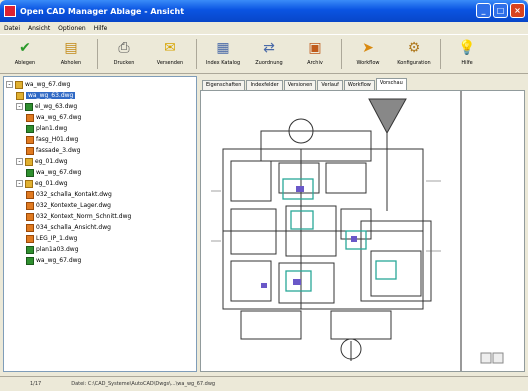 The image size is (528, 391). Describe the element at coordinates (57, 238) in the screenshot. I see `tree-node-label: LEG_IP_1.dwg` at that location.